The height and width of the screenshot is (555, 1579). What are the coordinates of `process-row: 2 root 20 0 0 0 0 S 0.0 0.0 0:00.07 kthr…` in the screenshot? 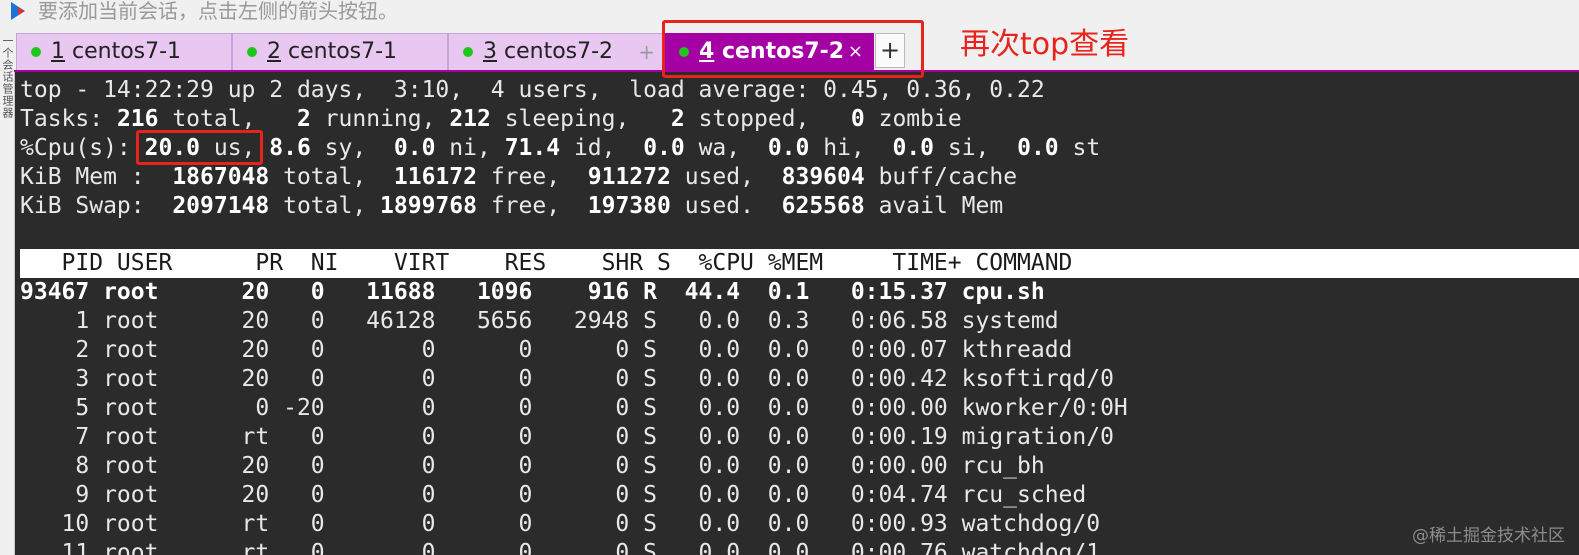 It's located at (546, 350).